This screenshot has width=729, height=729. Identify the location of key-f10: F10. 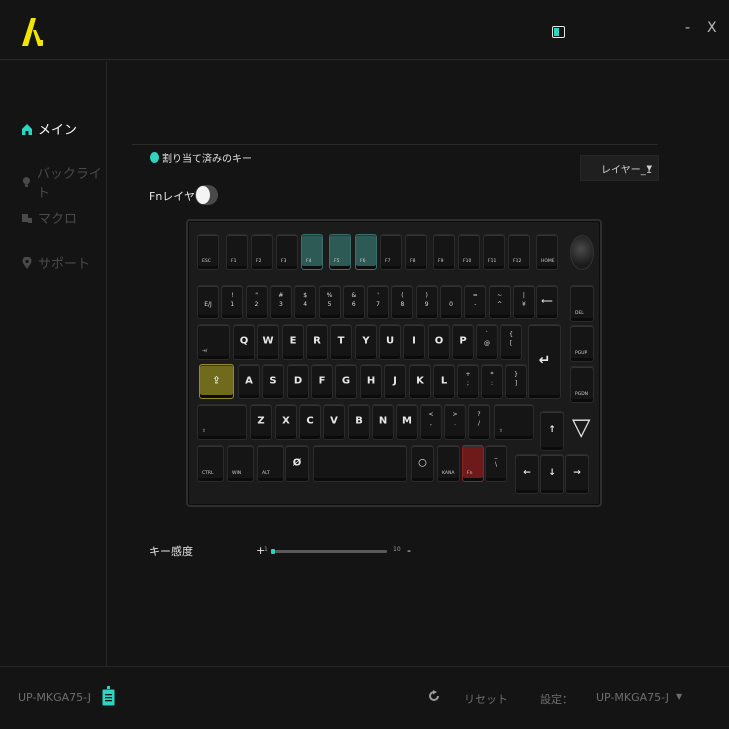
(469, 252).